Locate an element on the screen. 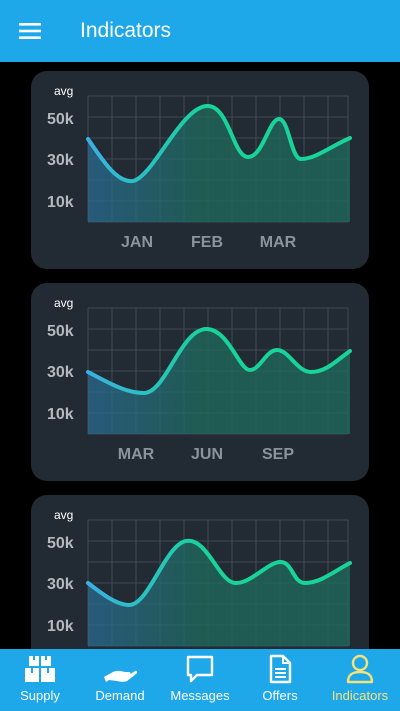 The width and height of the screenshot is (400, 711). nav-offers: Offers is located at coordinates (280, 680).